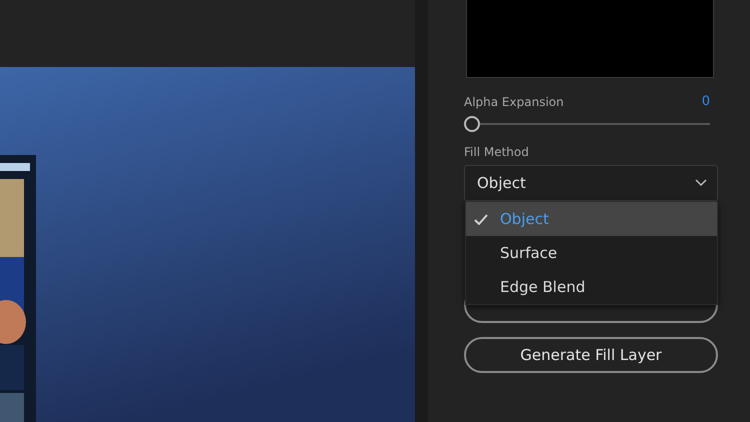  I want to click on action-button: Generate Fill Layer, so click(591, 355).